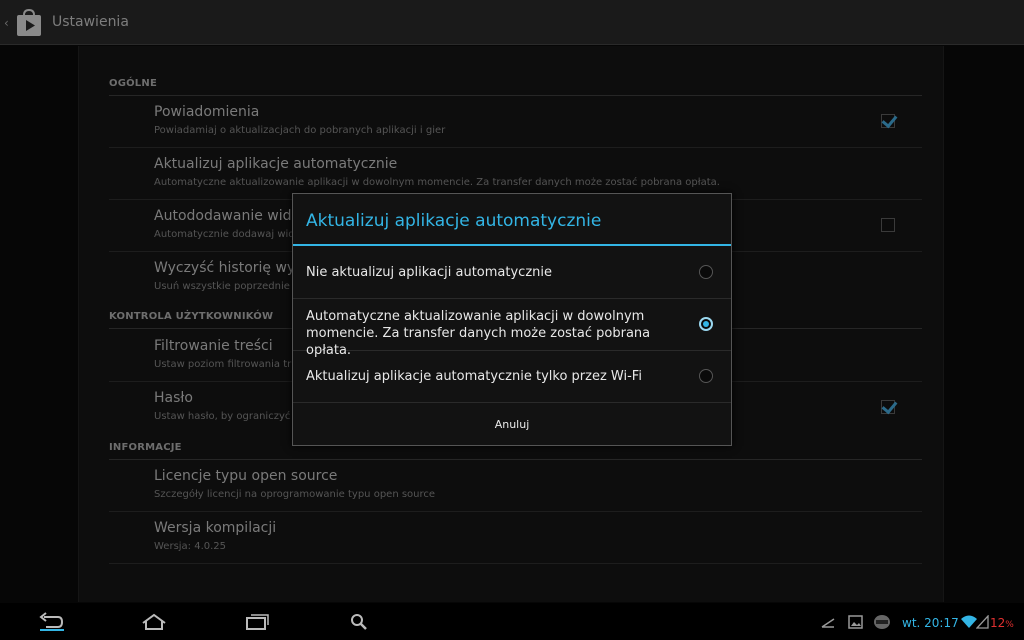 The width and height of the screenshot is (1024, 640). Describe the element at coordinates (998, 623) in the screenshot. I see `battery-percent: 12` at that location.